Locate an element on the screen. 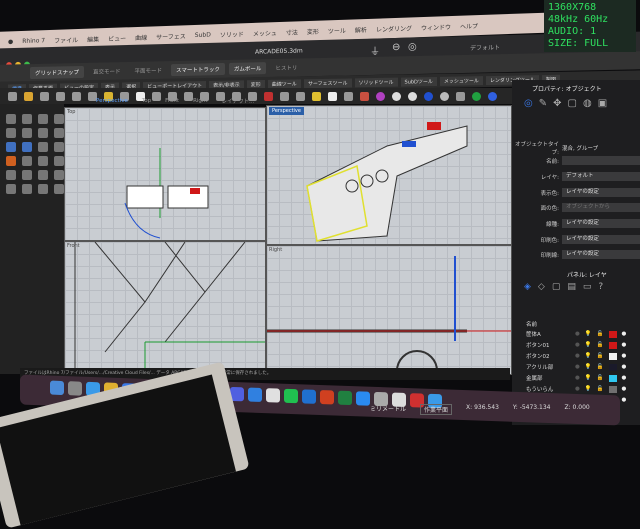  vp-tab-front: Front is located at coordinates (172, 101).